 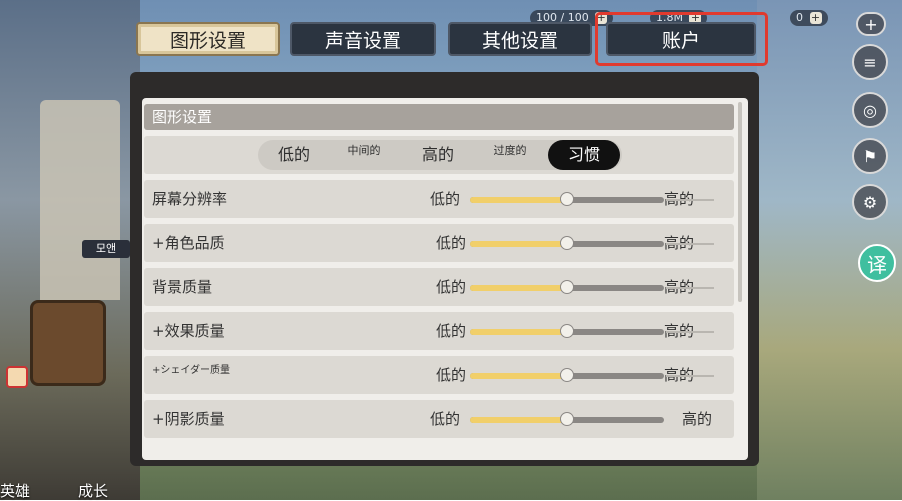 What do you see at coordinates (363, 39) in the screenshot?
I see `tab-sound: 声音设置` at bounding box center [363, 39].